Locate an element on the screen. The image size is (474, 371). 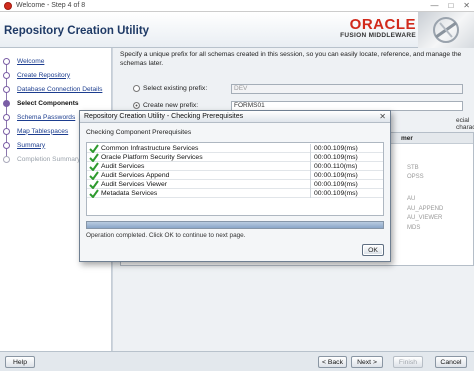
next-button: Next > is located at coordinates (367, 362).